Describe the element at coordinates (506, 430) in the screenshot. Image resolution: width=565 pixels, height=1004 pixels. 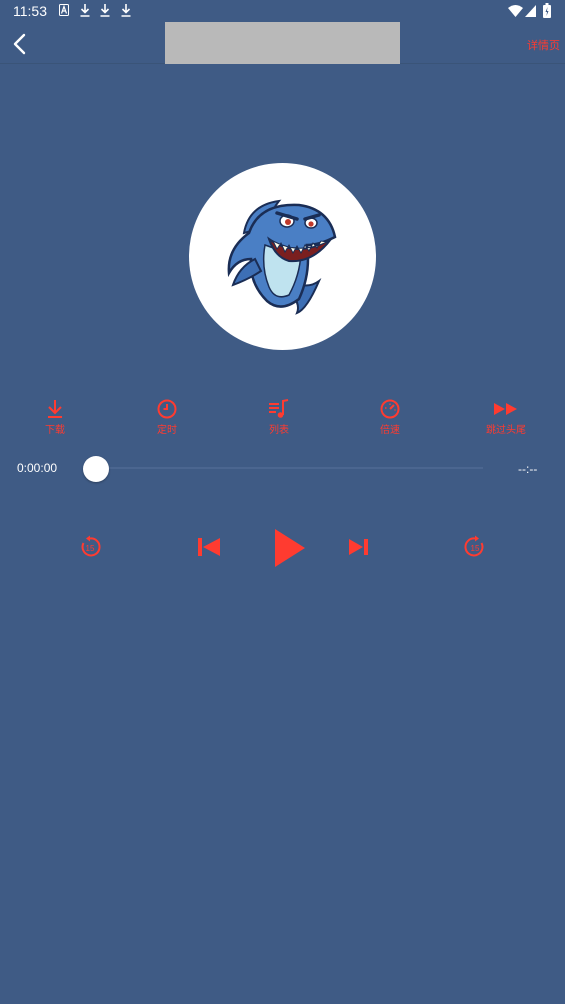
I see `skip-intro-outro-label: 跳过头尾` at that location.